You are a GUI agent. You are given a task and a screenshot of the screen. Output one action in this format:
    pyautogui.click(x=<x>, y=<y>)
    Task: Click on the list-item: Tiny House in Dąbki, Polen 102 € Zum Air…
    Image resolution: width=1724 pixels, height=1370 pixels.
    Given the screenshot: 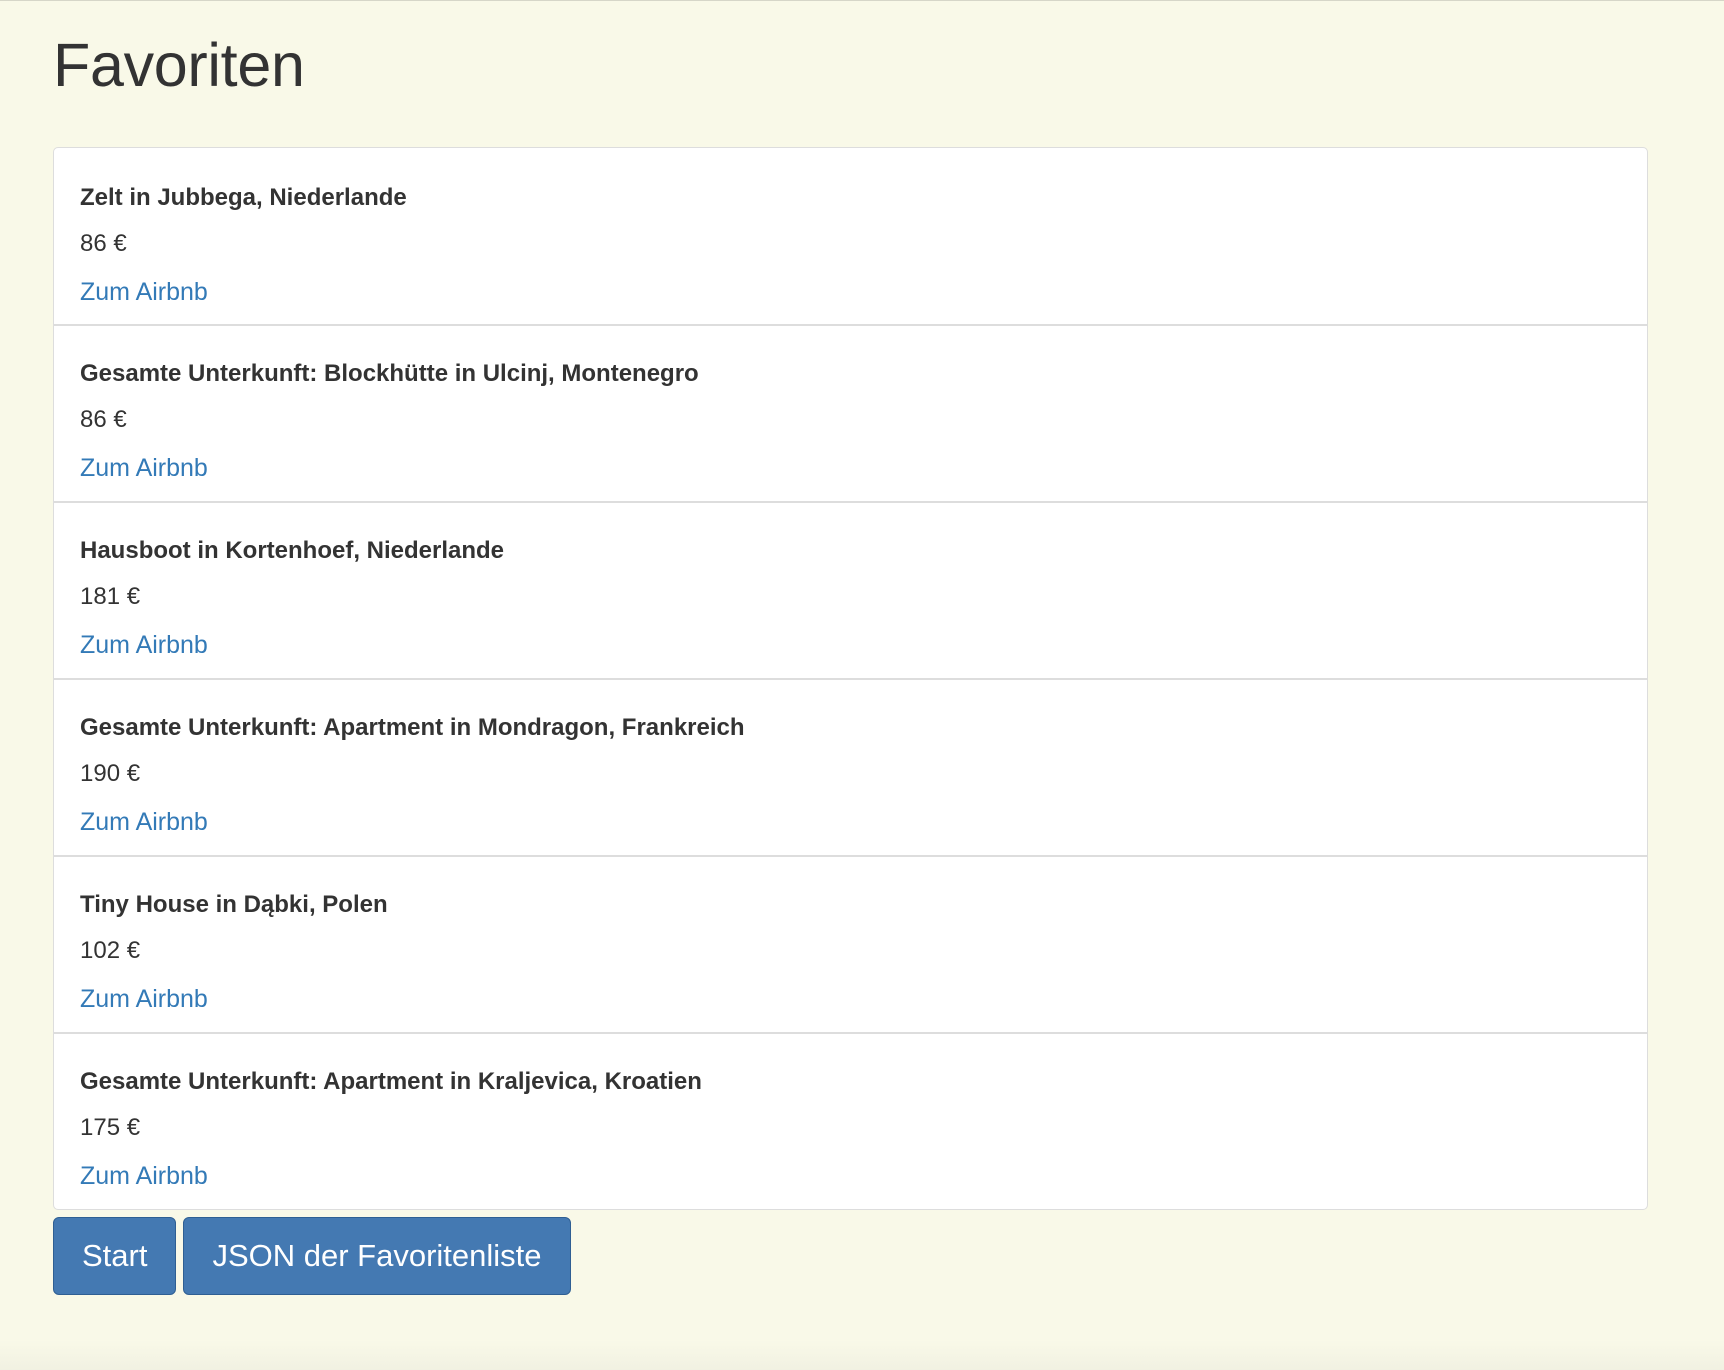 What is the action you would take?
    pyautogui.click(x=850, y=943)
    